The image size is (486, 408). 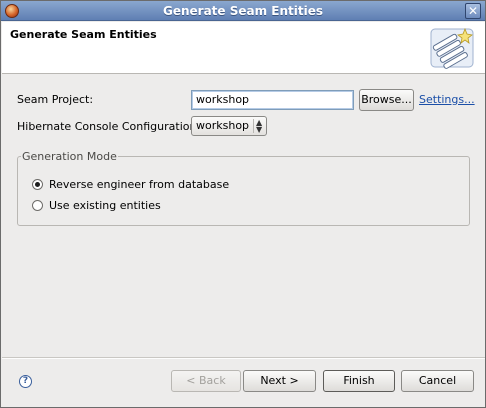 What do you see at coordinates (258, 126) in the screenshot?
I see `combo-arrows-icon: ▲ ▼` at bounding box center [258, 126].